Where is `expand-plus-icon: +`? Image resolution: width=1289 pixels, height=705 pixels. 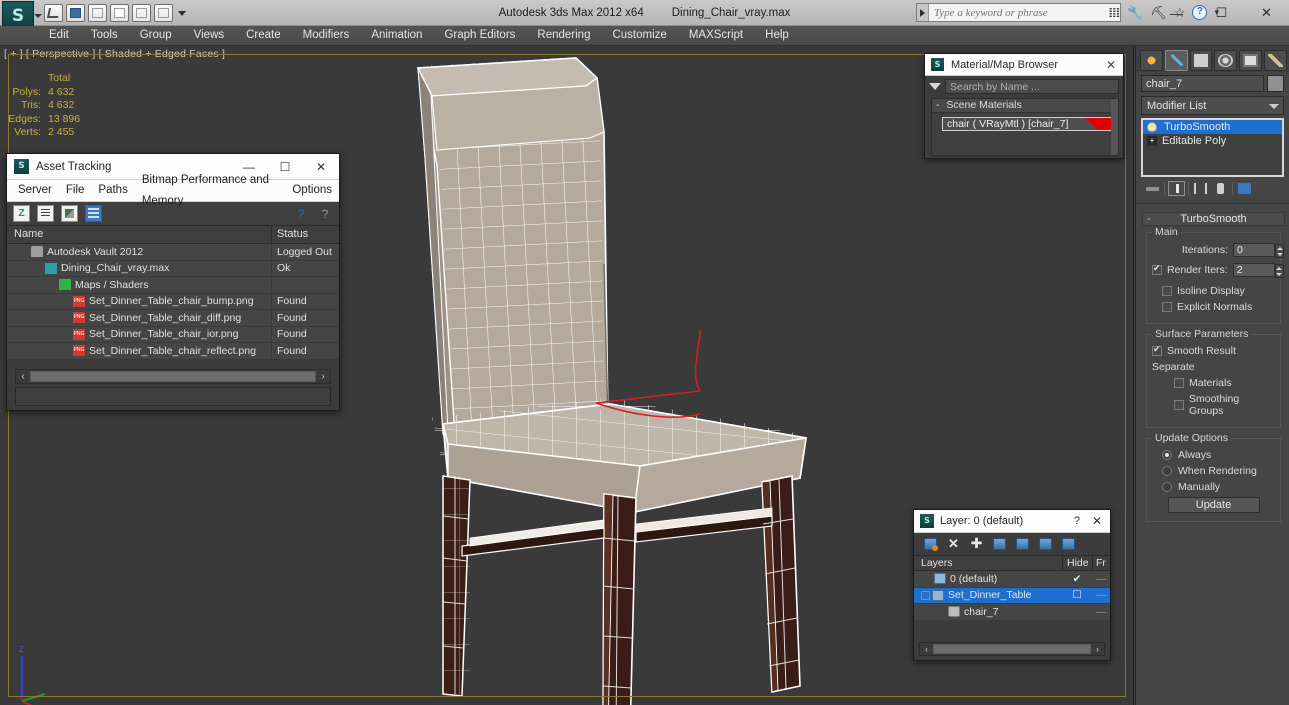
expand-plus-icon: + is located at coordinates (1152, 141).